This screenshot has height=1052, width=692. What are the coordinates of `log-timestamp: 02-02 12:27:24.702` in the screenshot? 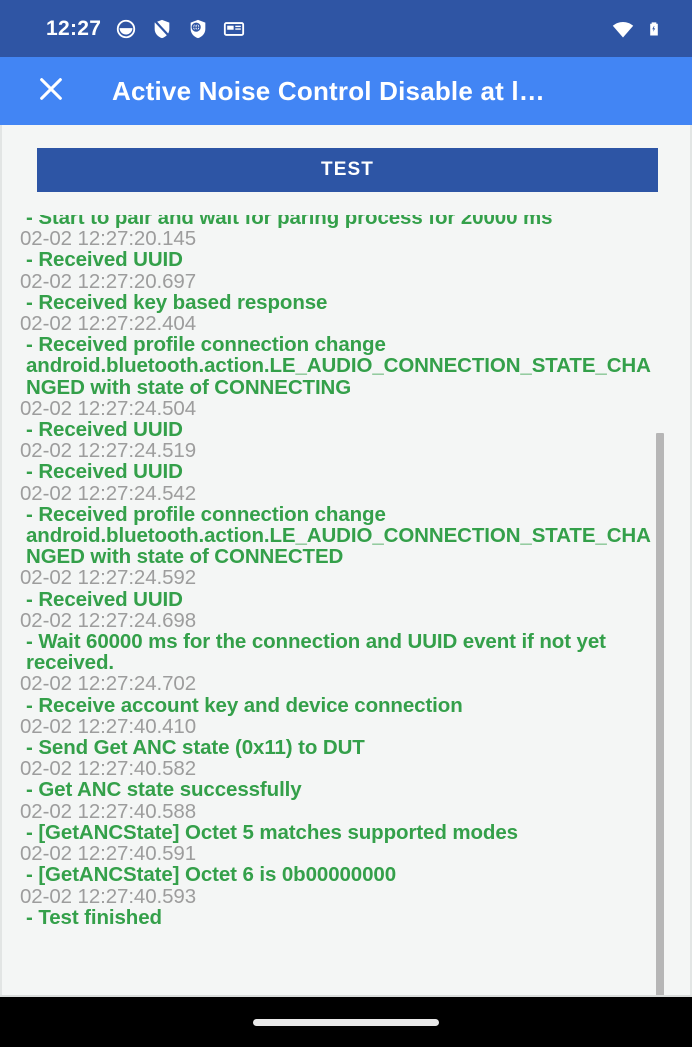 It's located at (108, 684).